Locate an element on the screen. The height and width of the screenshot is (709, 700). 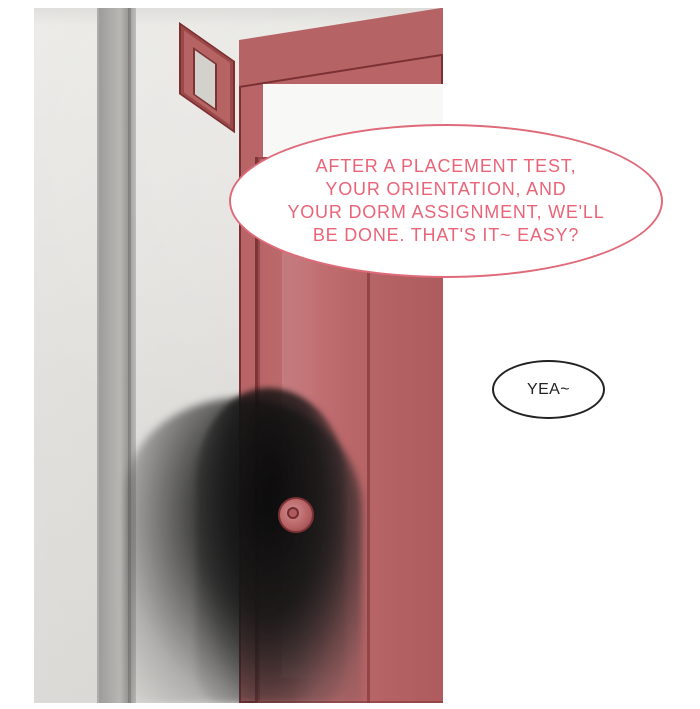
reply-speech-text: YEA~ is located at coordinates (548, 389).